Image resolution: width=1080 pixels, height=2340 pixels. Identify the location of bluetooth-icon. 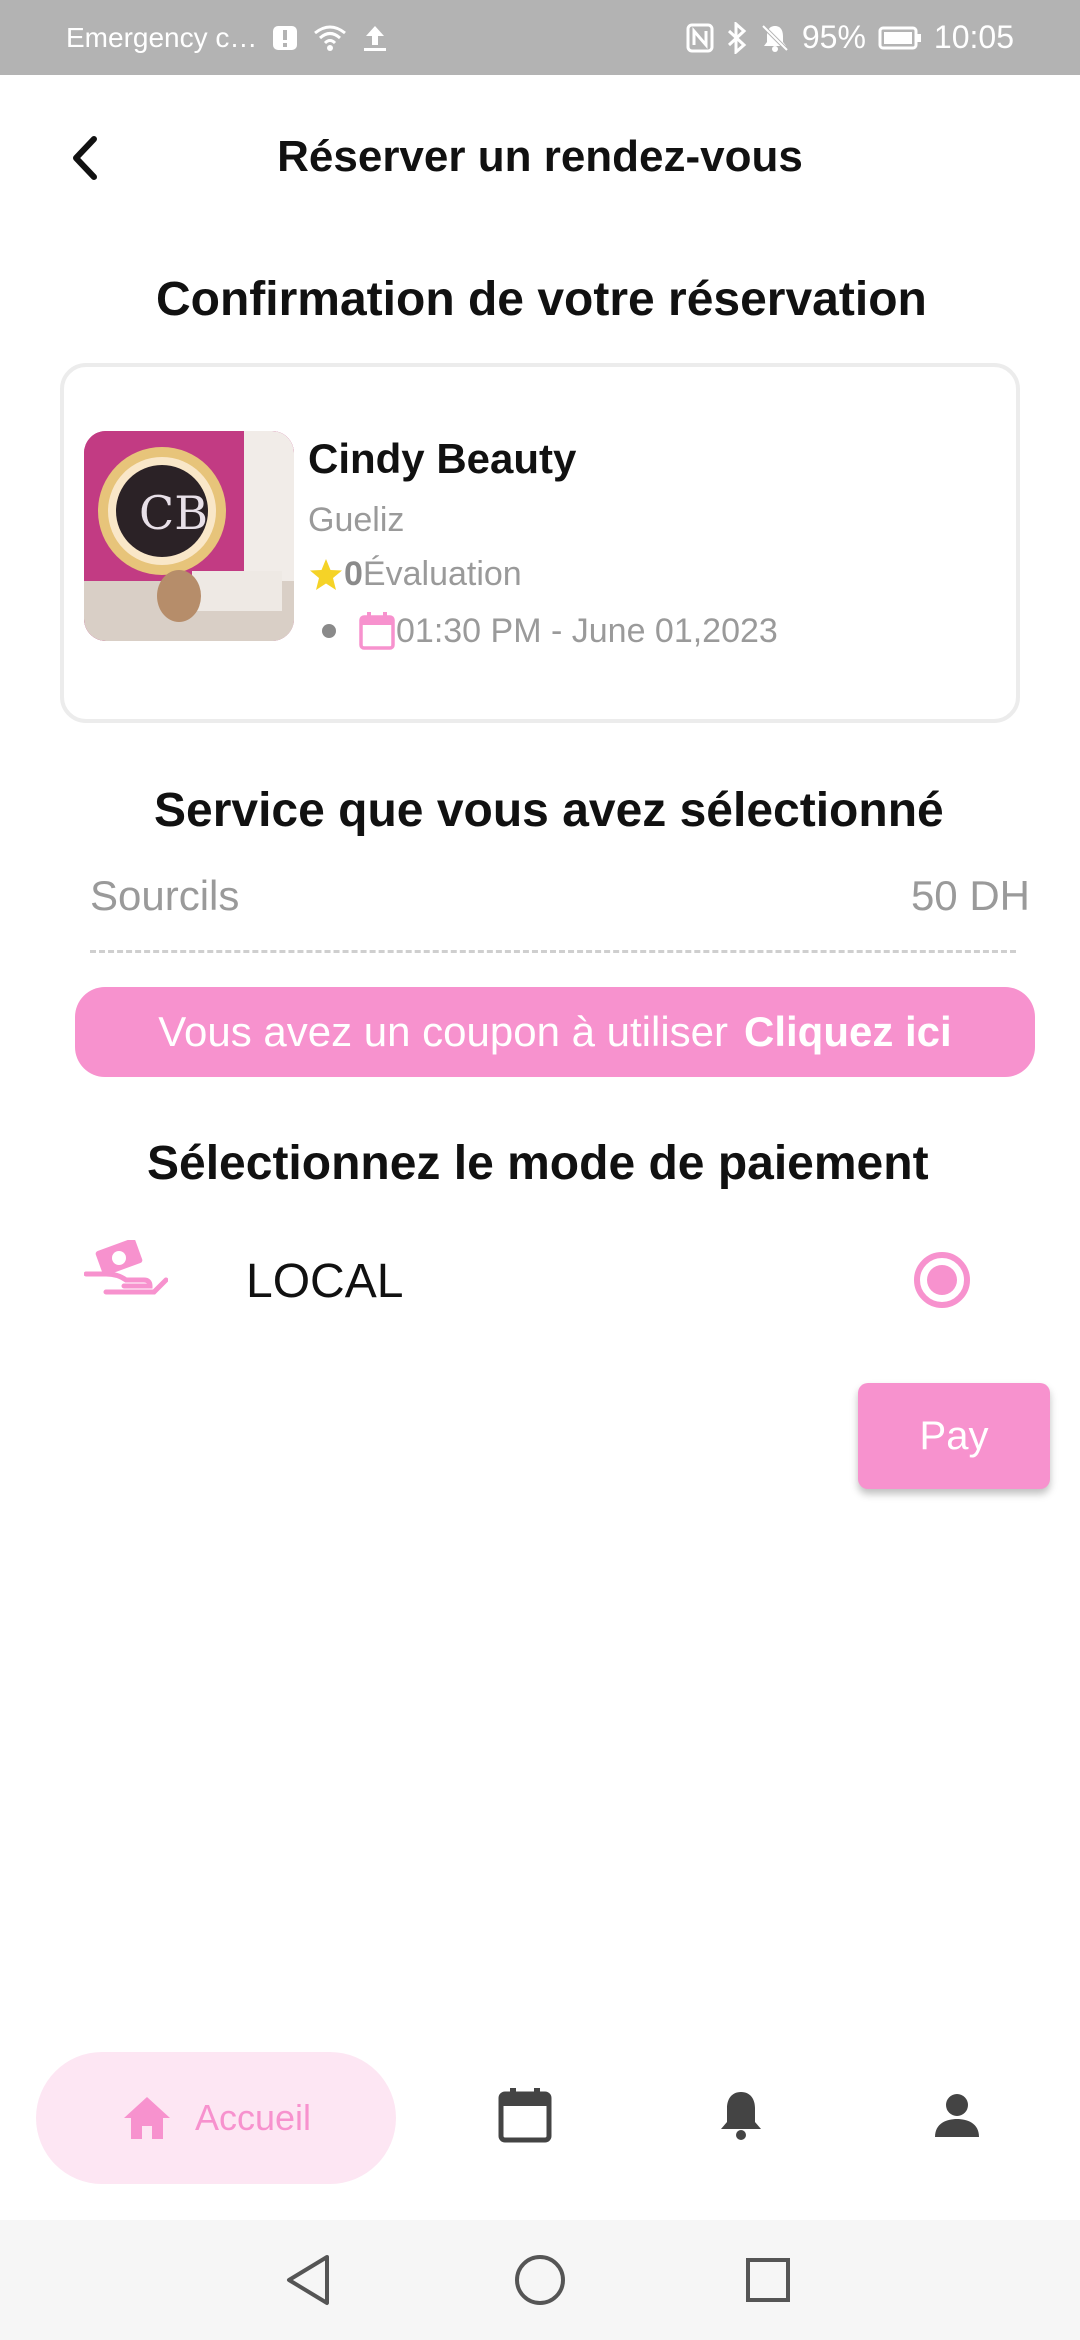
(737, 37).